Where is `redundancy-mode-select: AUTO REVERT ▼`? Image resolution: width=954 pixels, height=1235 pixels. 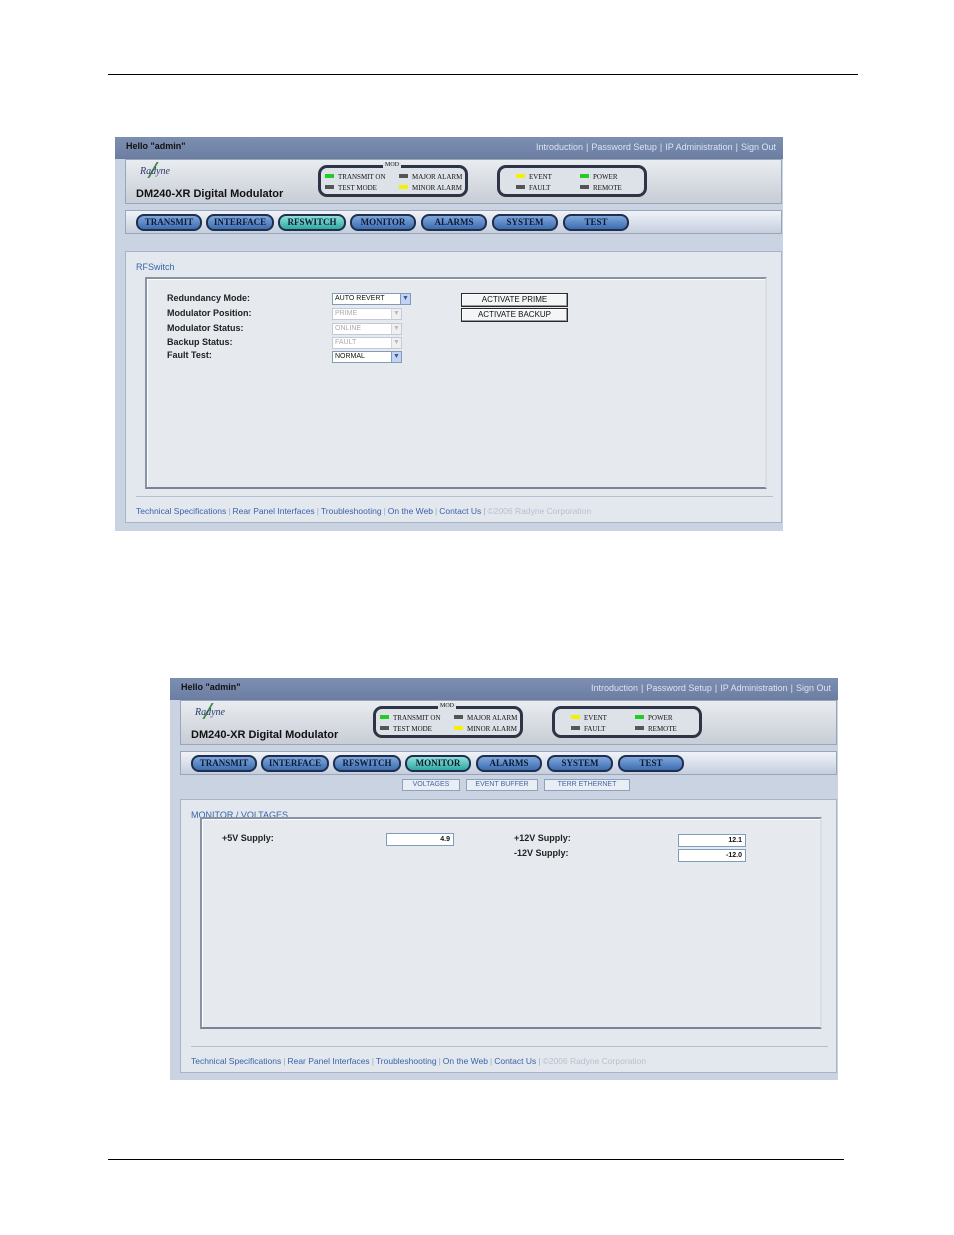
redundancy-mode-select: AUTO REVERT ▼ is located at coordinates (371, 299).